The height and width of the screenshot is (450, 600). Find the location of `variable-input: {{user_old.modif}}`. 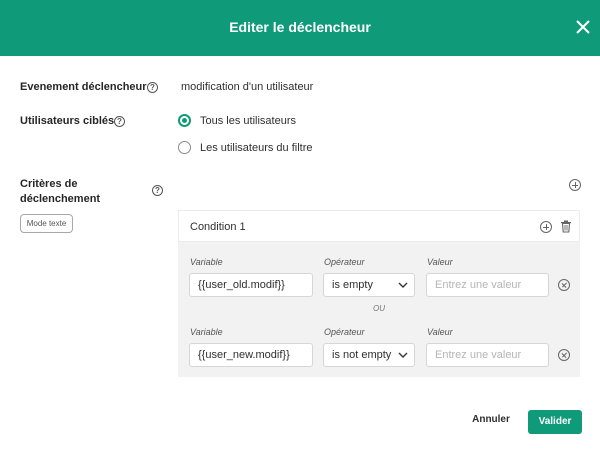

variable-input: {{user_old.modif}} is located at coordinates (251, 285).